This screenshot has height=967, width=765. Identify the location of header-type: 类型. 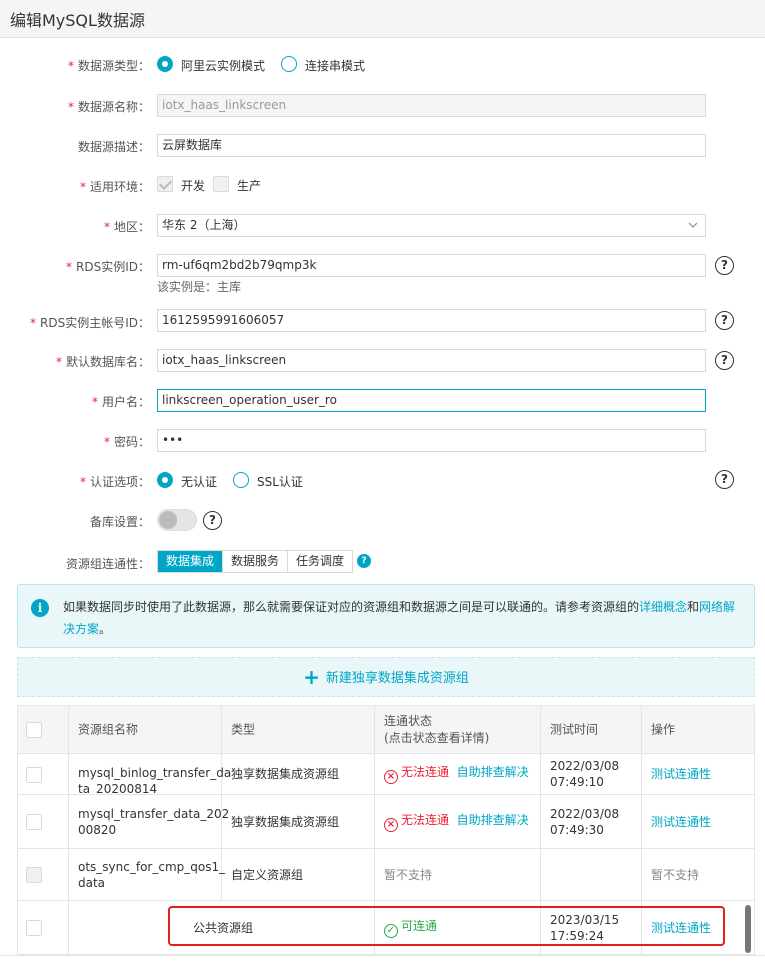
(298, 730).